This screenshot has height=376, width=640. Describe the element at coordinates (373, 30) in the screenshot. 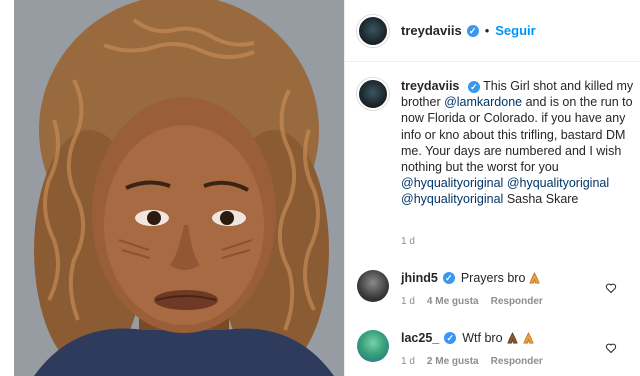

I see `author-avatar` at that location.